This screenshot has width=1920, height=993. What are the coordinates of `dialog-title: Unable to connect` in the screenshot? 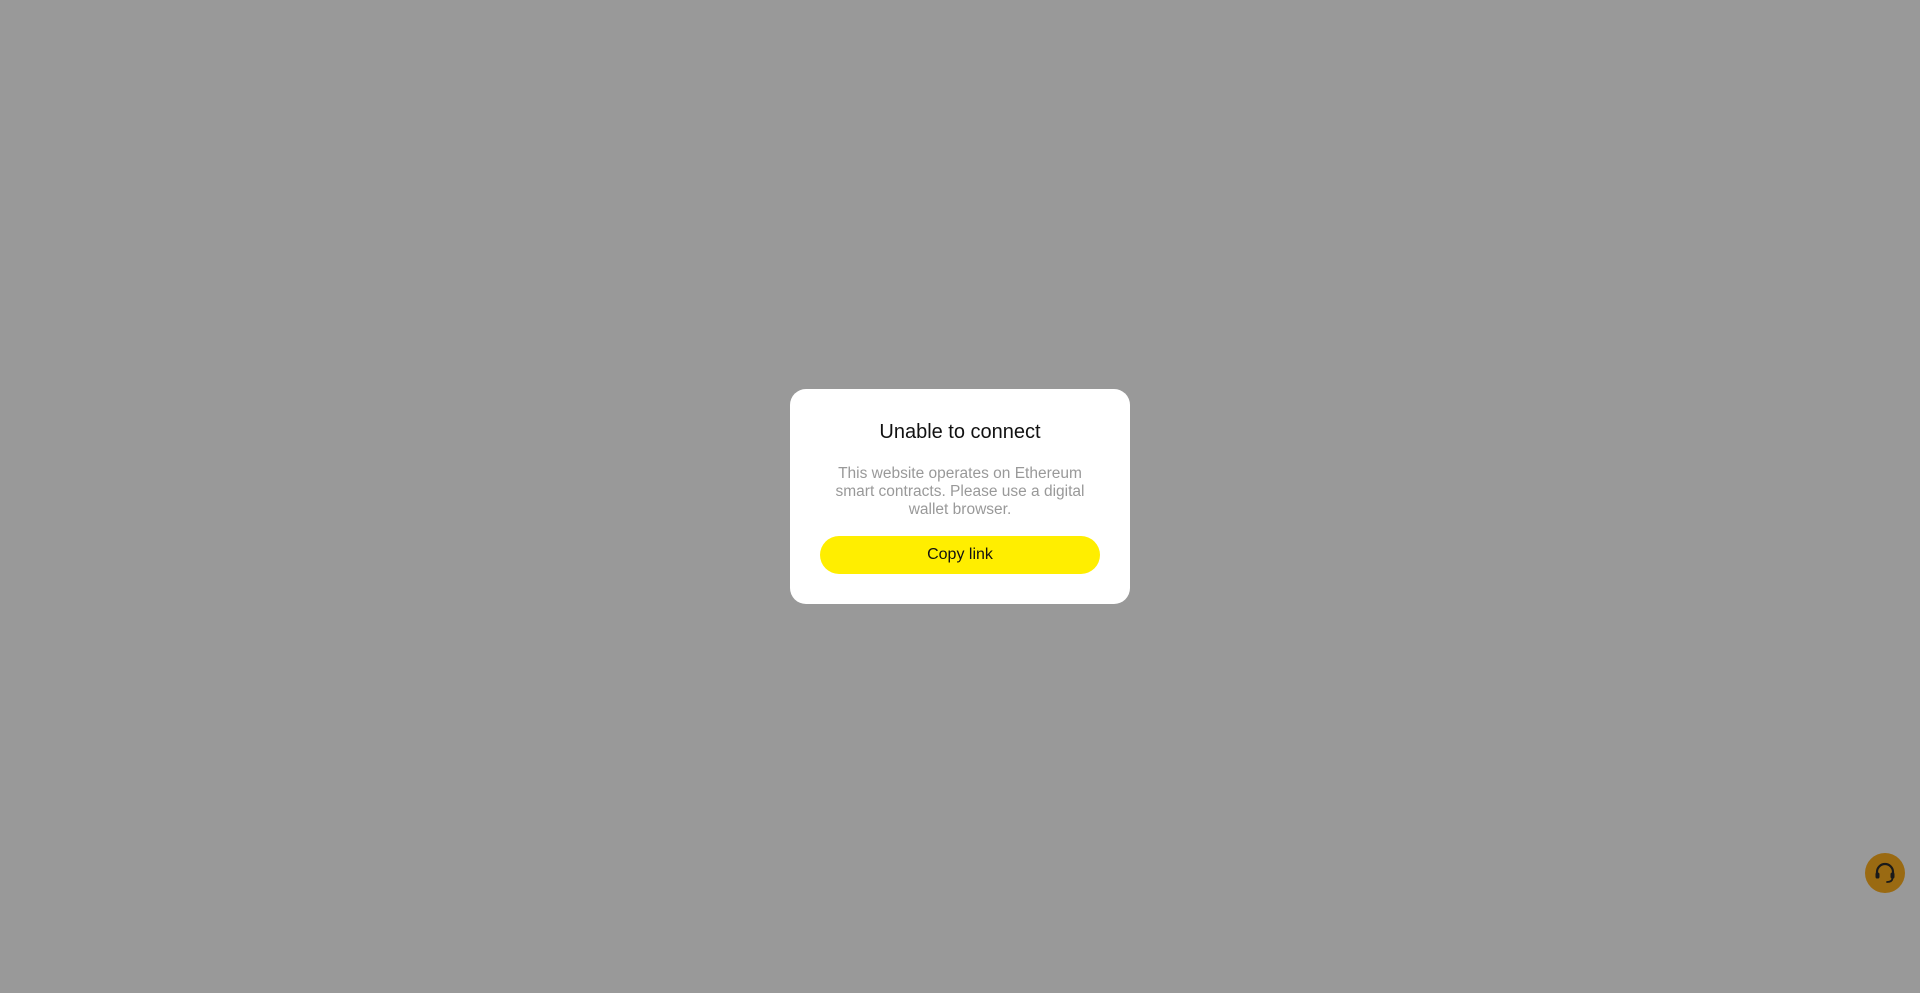 It's located at (960, 432).